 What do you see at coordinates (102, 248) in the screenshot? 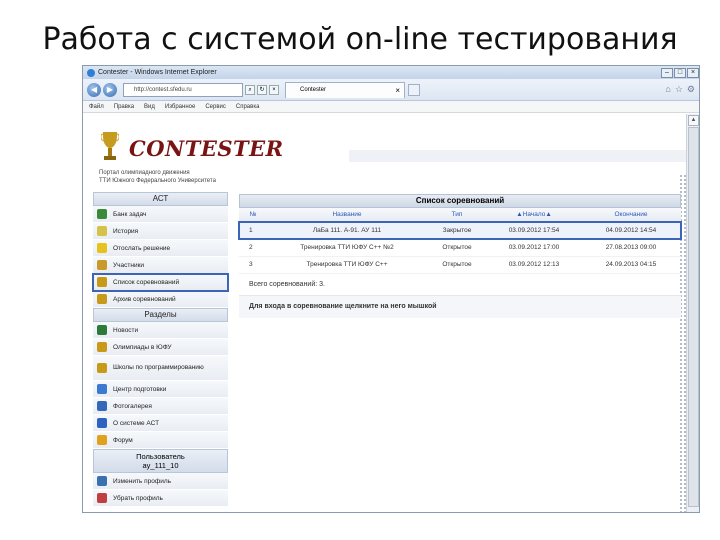
I see `bulb-icon` at bounding box center [102, 248].